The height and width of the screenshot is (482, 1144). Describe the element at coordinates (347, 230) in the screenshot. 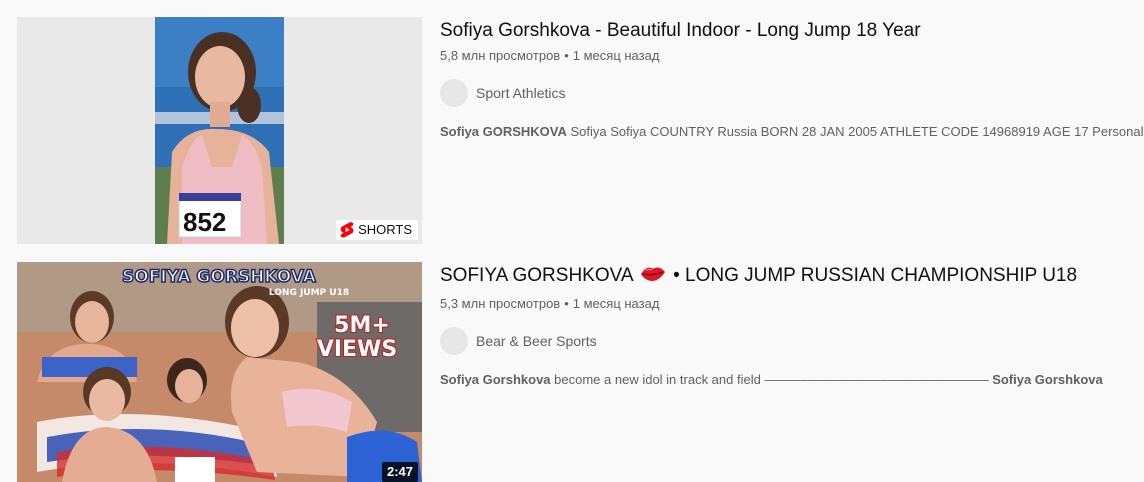

I see `shorts-icon` at that location.